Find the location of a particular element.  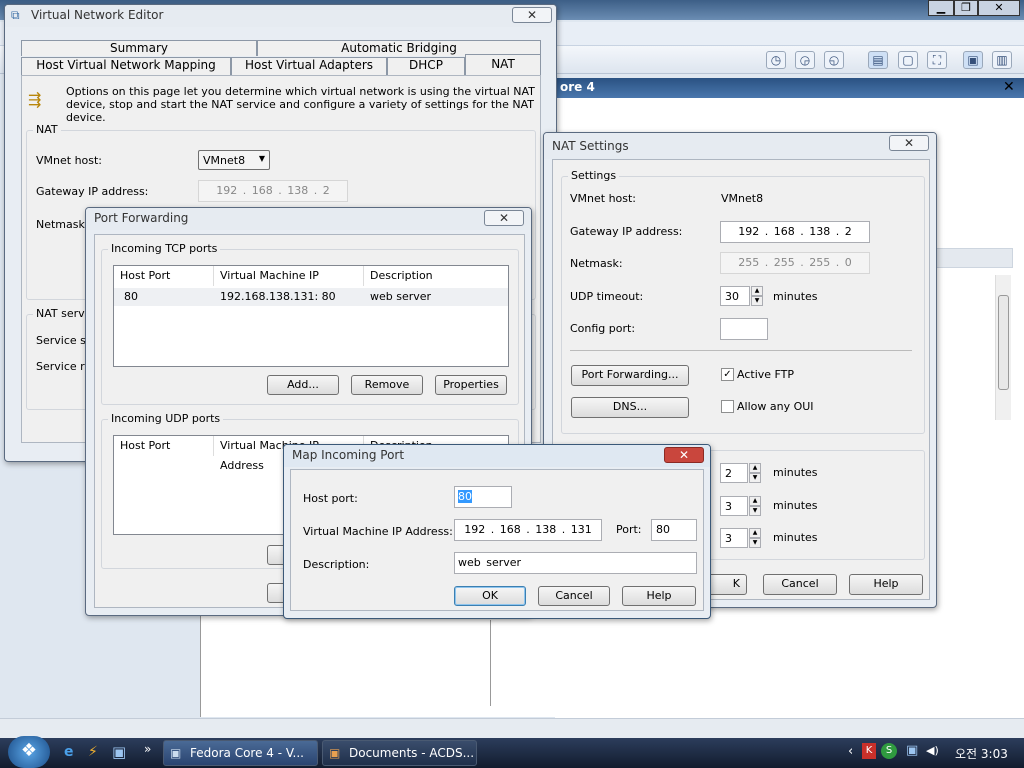

nat-gateway-field: 192 . 168 . 138 . 2 is located at coordinates (795, 232).